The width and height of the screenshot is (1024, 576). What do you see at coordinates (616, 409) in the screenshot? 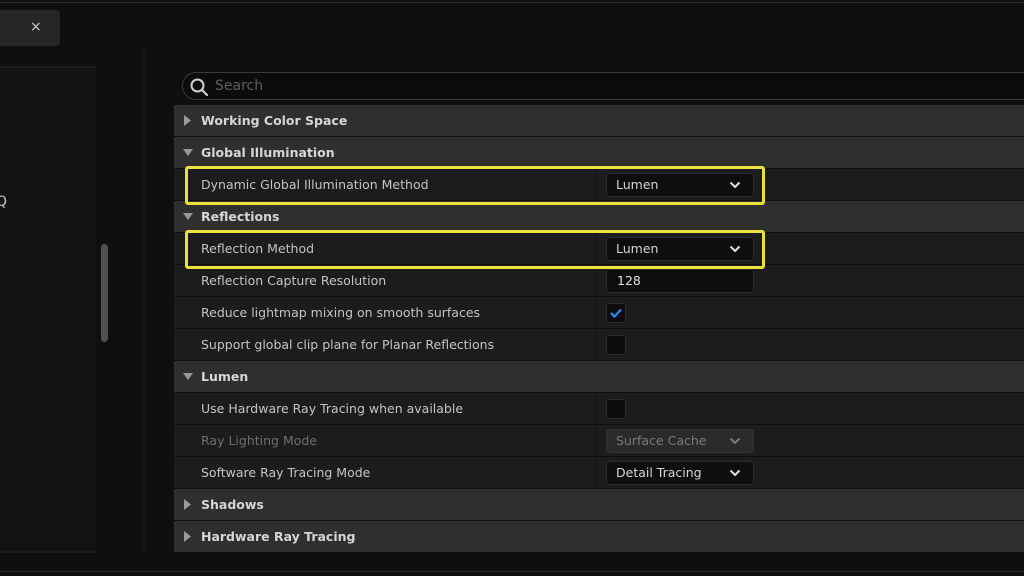
I see `hw-ray-tracing-checkbox` at bounding box center [616, 409].